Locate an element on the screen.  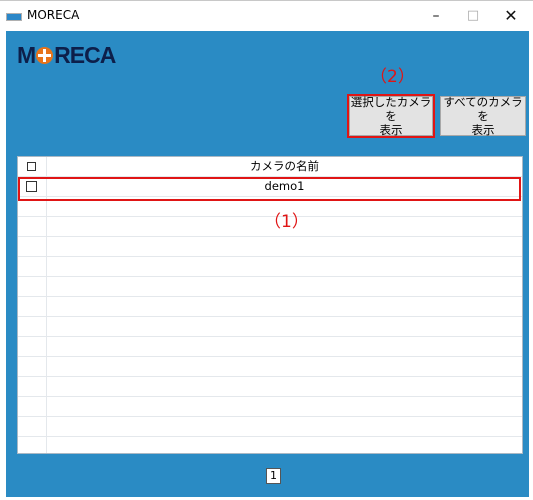
window-title: MORECA is located at coordinates (53, 15).